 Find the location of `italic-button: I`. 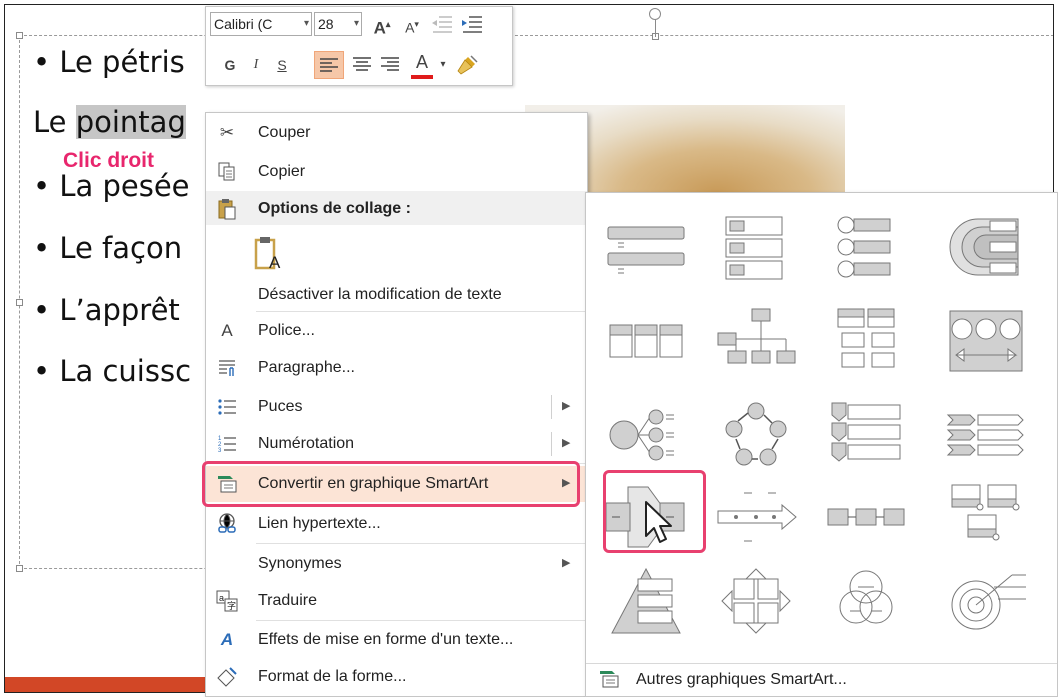

italic-button: I is located at coordinates (256, 65).